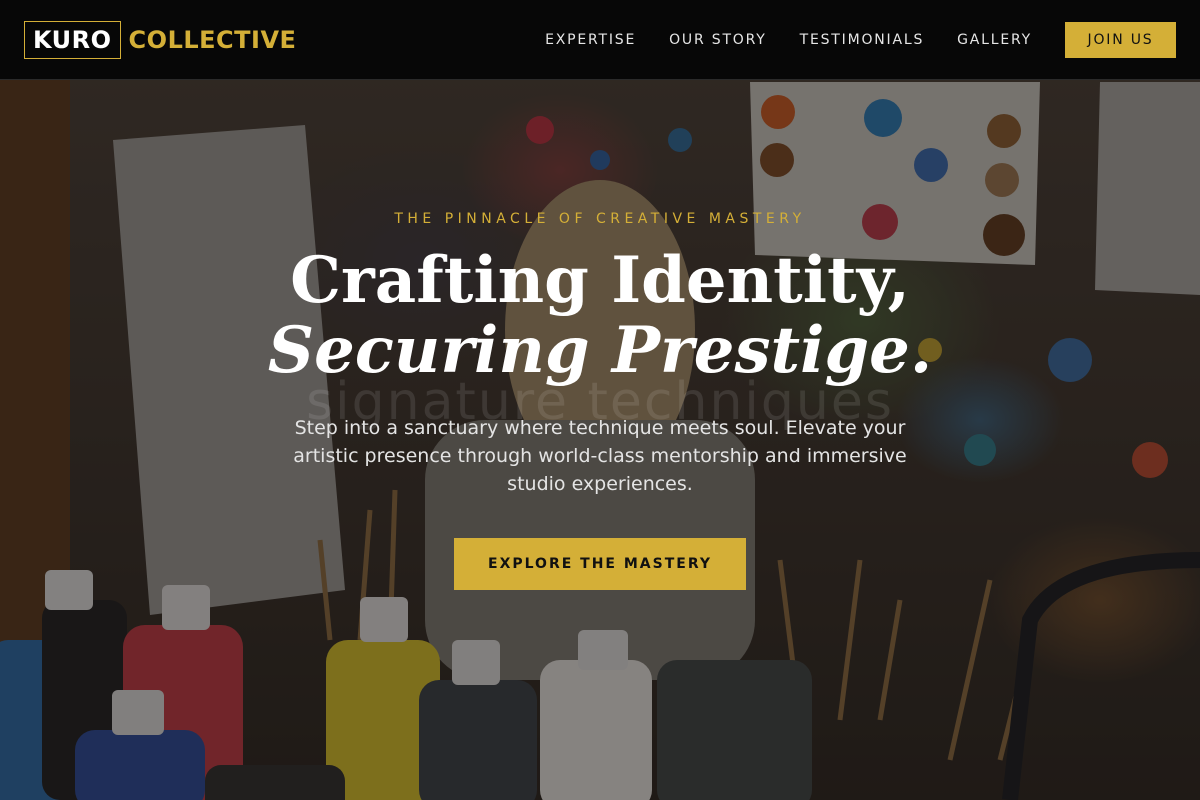  Describe the element at coordinates (994, 40) in the screenshot. I see `nav-link-gallery: GALLERY` at that location.